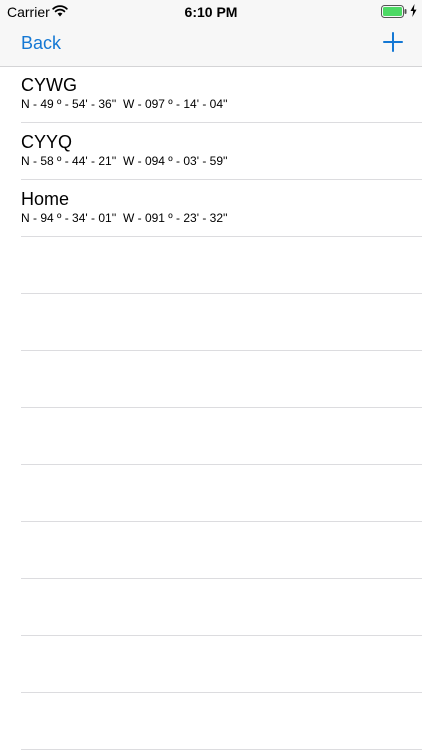 Image resolution: width=422 pixels, height=750 pixels. Describe the element at coordinates (49, 85) in the screenshot. I see `location-name: CYWG` at that location.